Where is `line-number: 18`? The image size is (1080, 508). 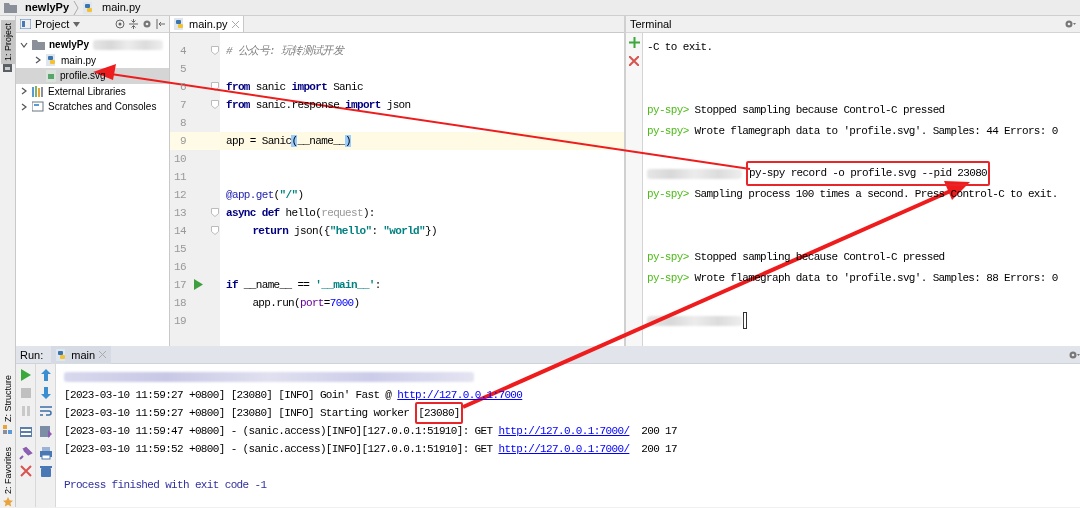
line-number: 18 is located at coordinates (180, 303).